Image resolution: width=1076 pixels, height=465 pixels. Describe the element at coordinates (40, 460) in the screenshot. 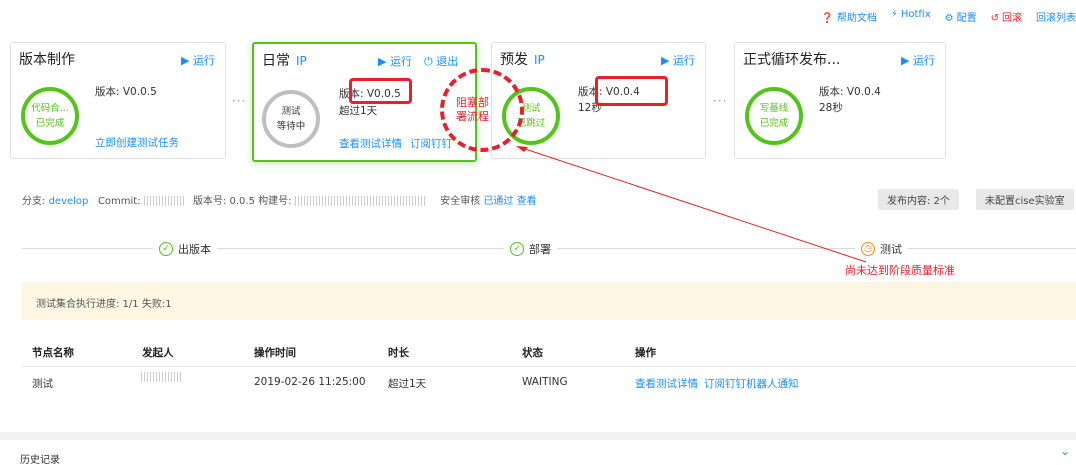

I see `history-label: 历史记录` at that location.